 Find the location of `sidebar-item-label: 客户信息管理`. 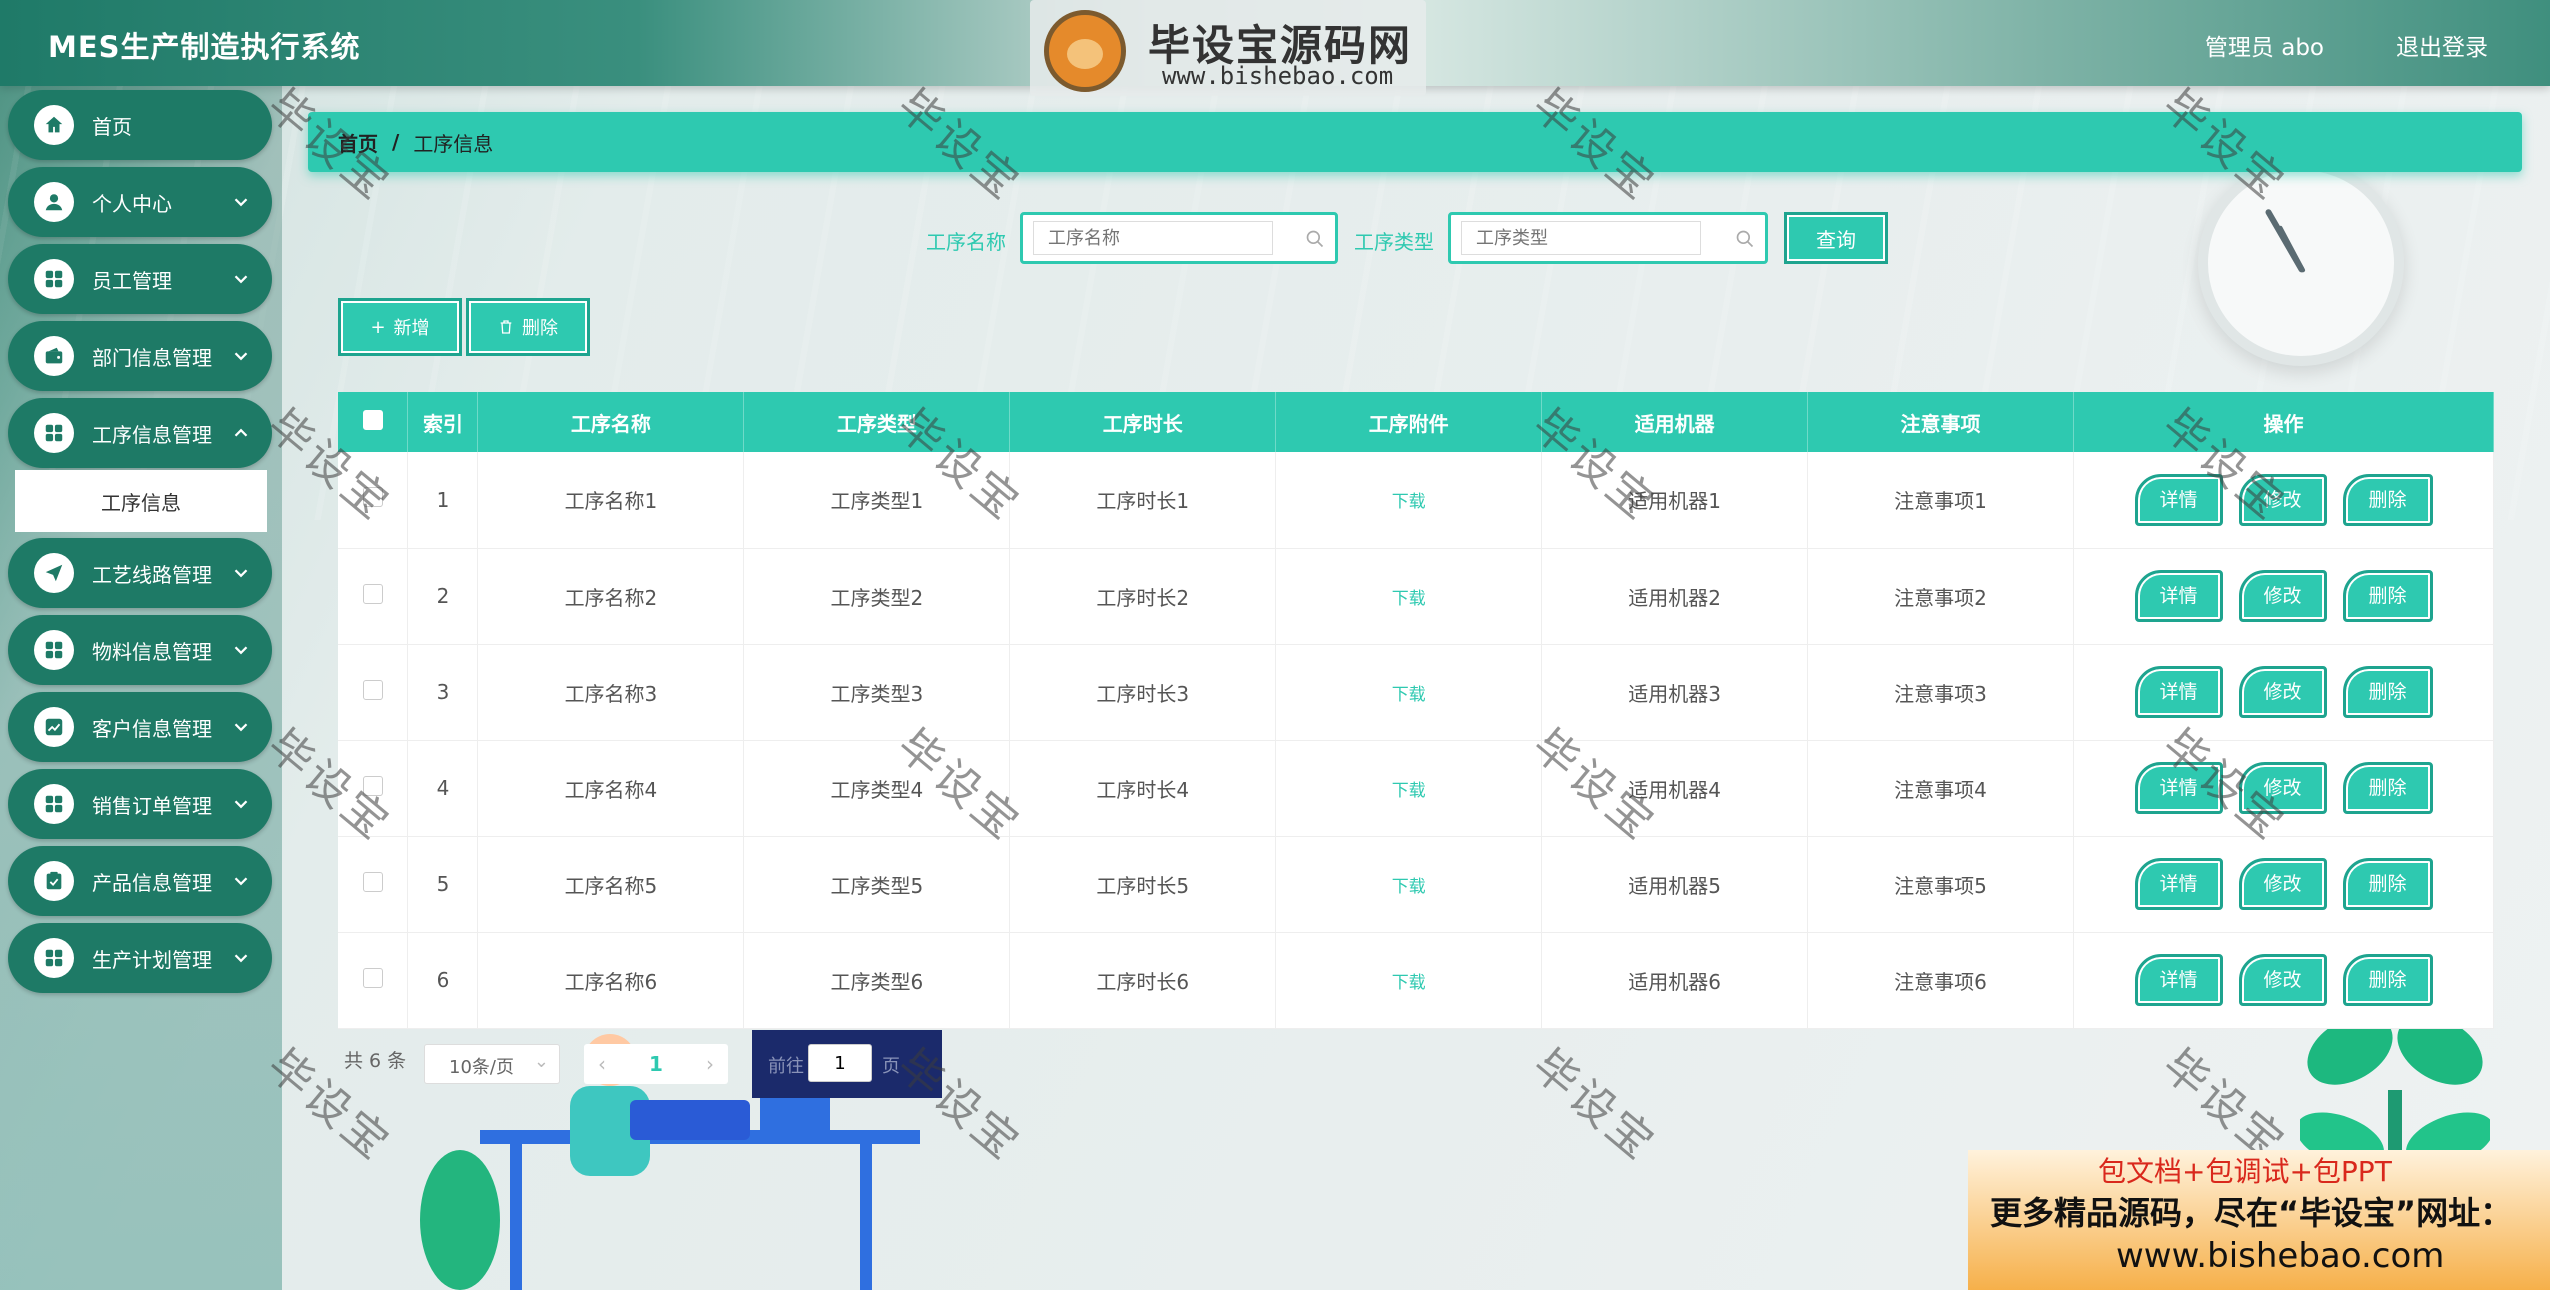

sidebar-item-label: 客户信息管理 is located at coordinates (152, 728).